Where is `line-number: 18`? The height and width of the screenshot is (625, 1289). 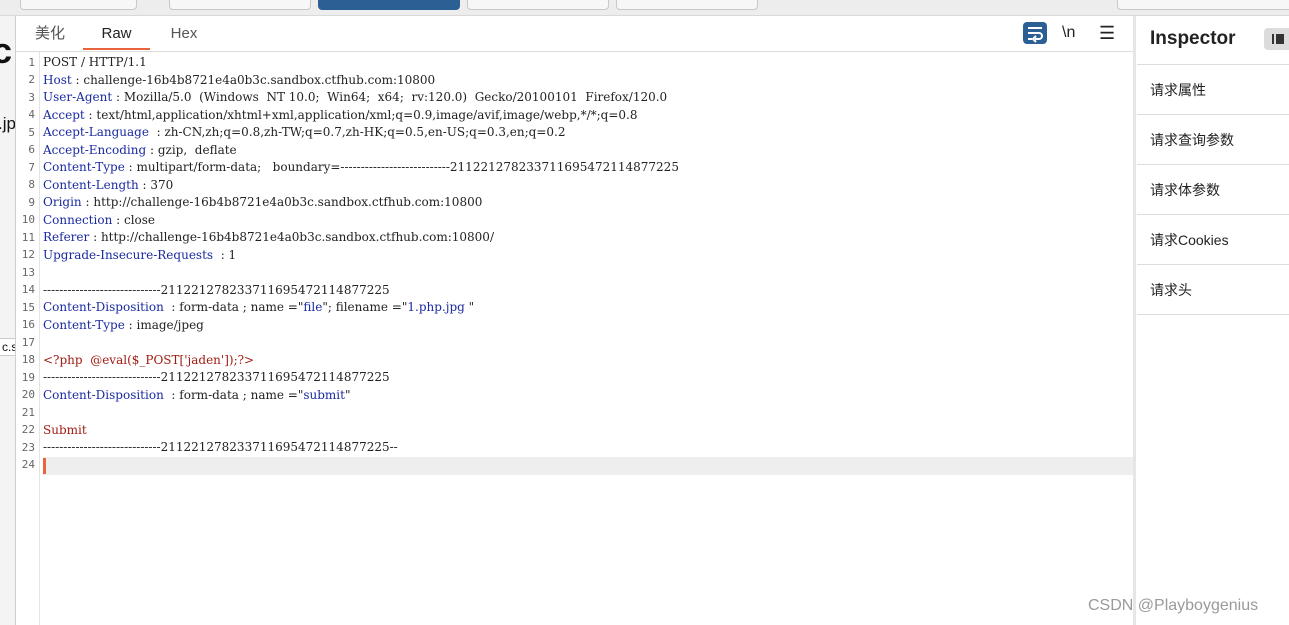
line-number: 18 is located at coordinates (28, 359).